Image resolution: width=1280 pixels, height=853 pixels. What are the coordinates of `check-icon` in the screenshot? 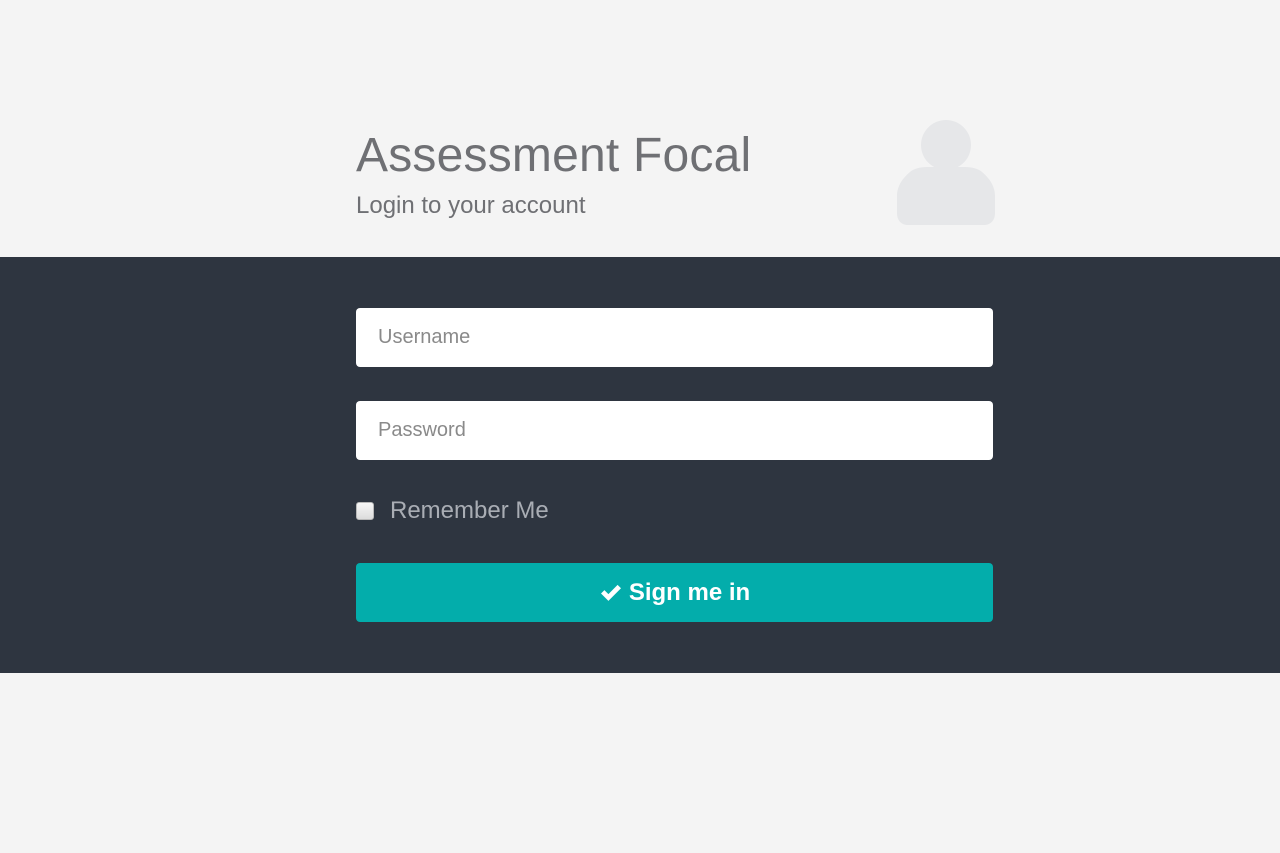 It's located at (610, 592).